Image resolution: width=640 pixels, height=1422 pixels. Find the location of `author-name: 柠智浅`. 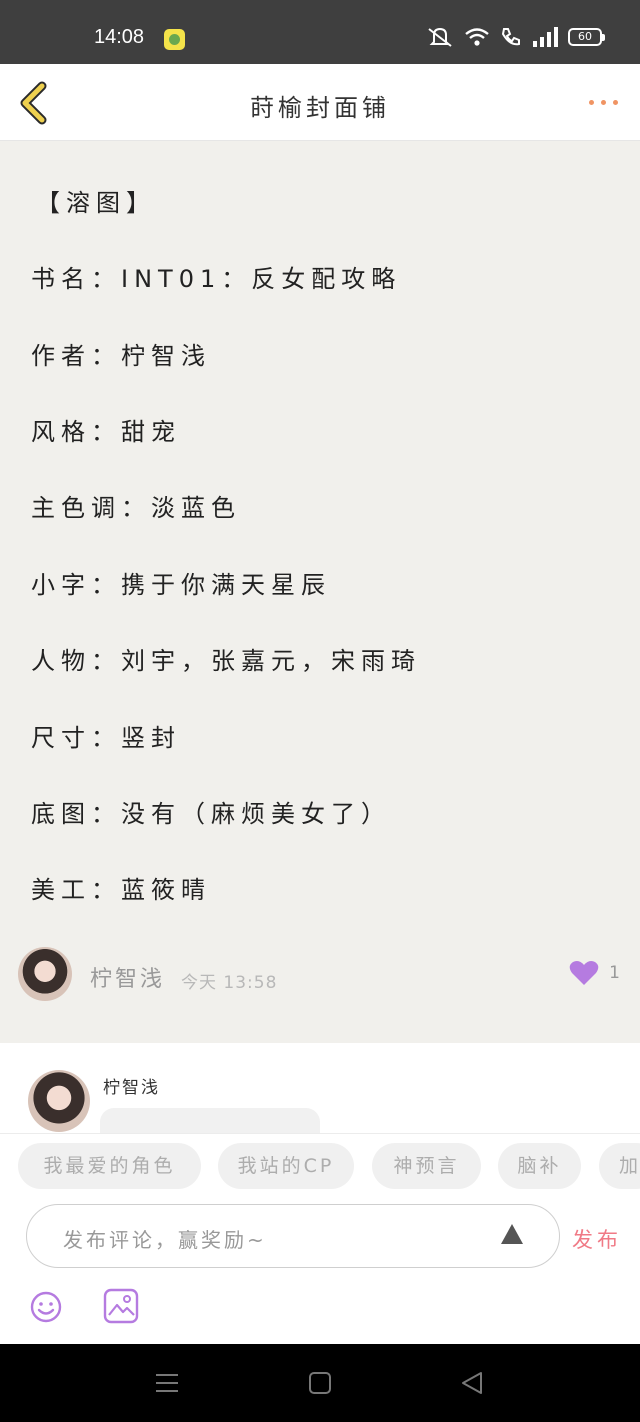

author-name: 柠智浅 is located at coordinates (127, 977).